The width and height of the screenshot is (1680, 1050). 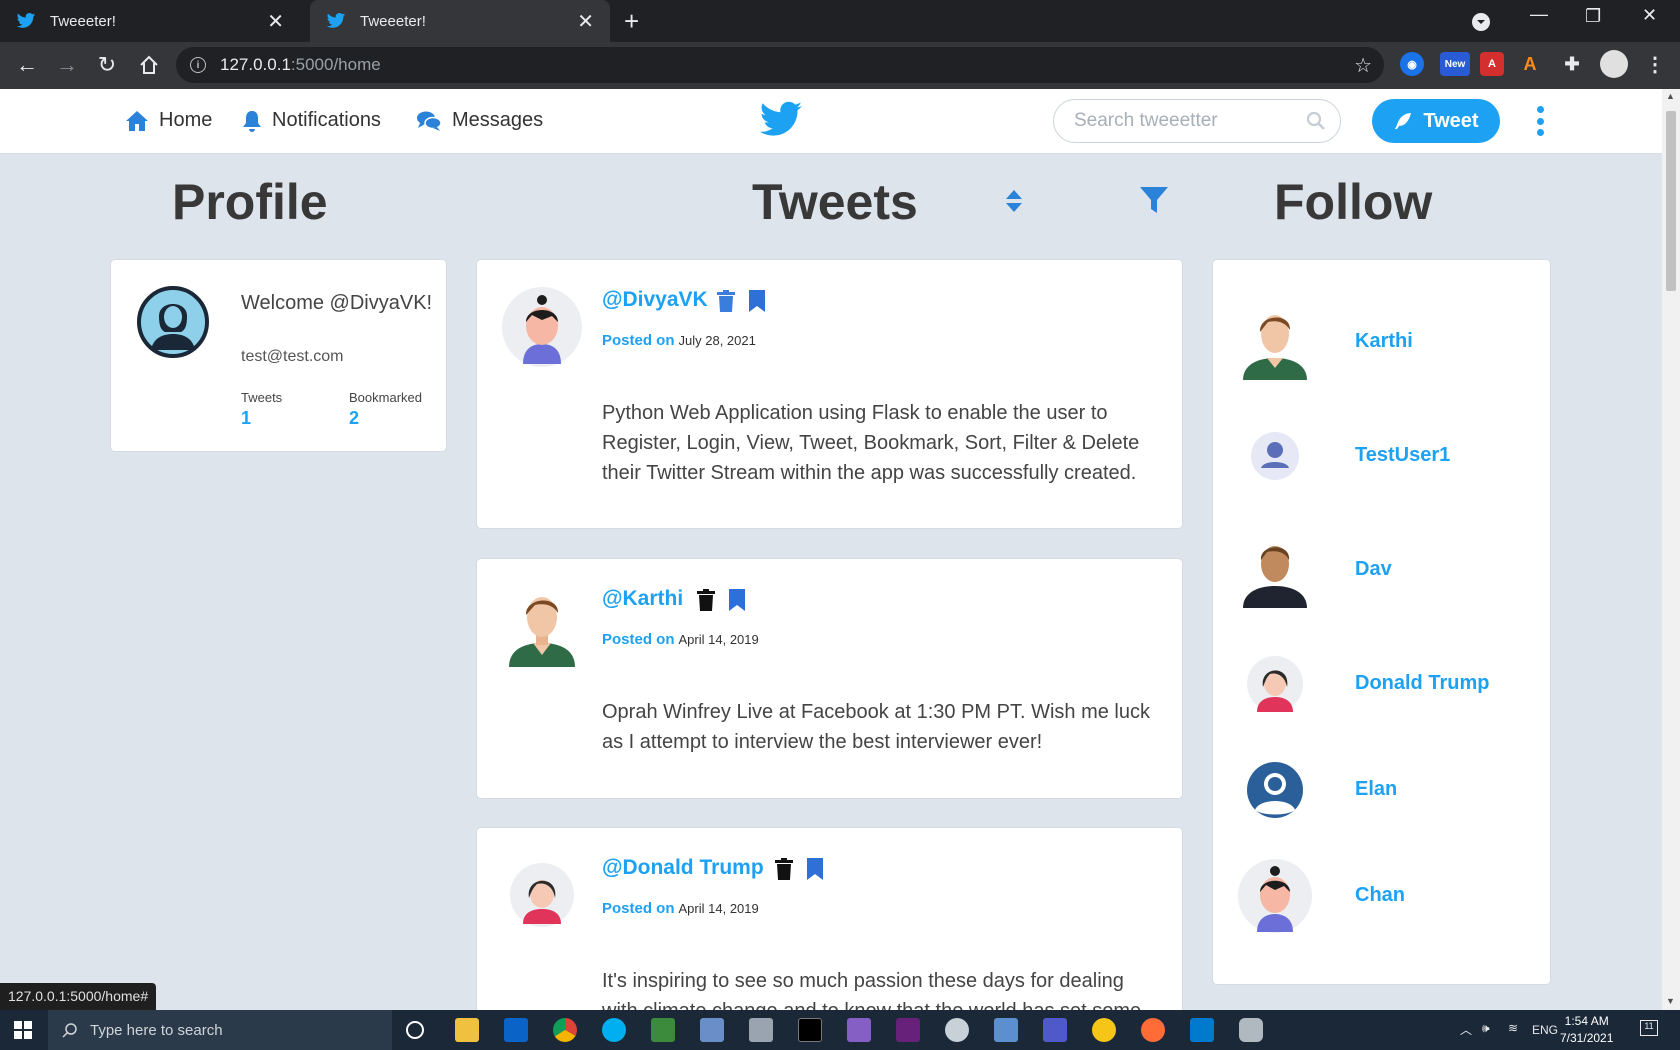 I want to click on chrome-menu-icon: ⋮, so click(x=1655, y=64).